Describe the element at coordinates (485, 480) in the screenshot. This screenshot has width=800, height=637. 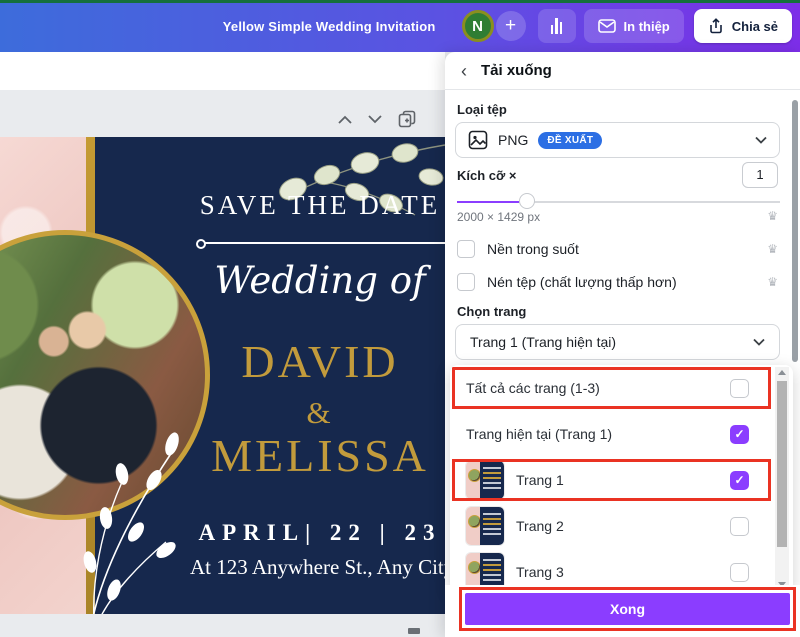
I see `page-1-thumbnail` at that location.